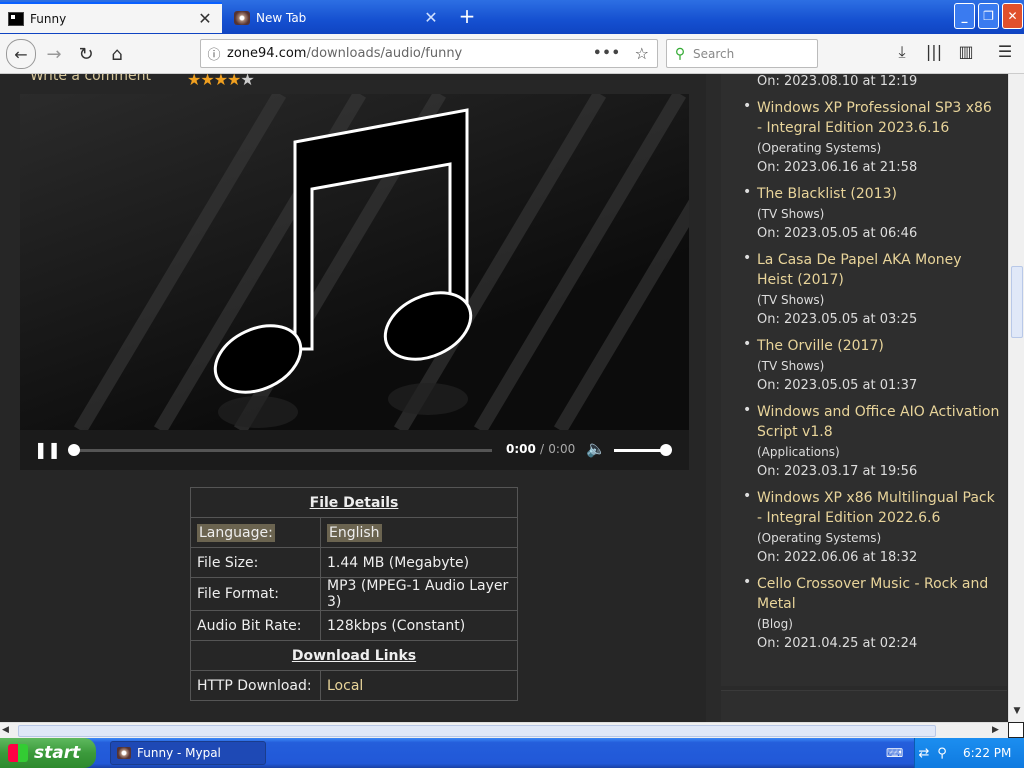  What do you see at coordinates (384, 53) in the screenshot?
I see `url-path: /downloads/audio/funny` at bounding box center [384, 53].